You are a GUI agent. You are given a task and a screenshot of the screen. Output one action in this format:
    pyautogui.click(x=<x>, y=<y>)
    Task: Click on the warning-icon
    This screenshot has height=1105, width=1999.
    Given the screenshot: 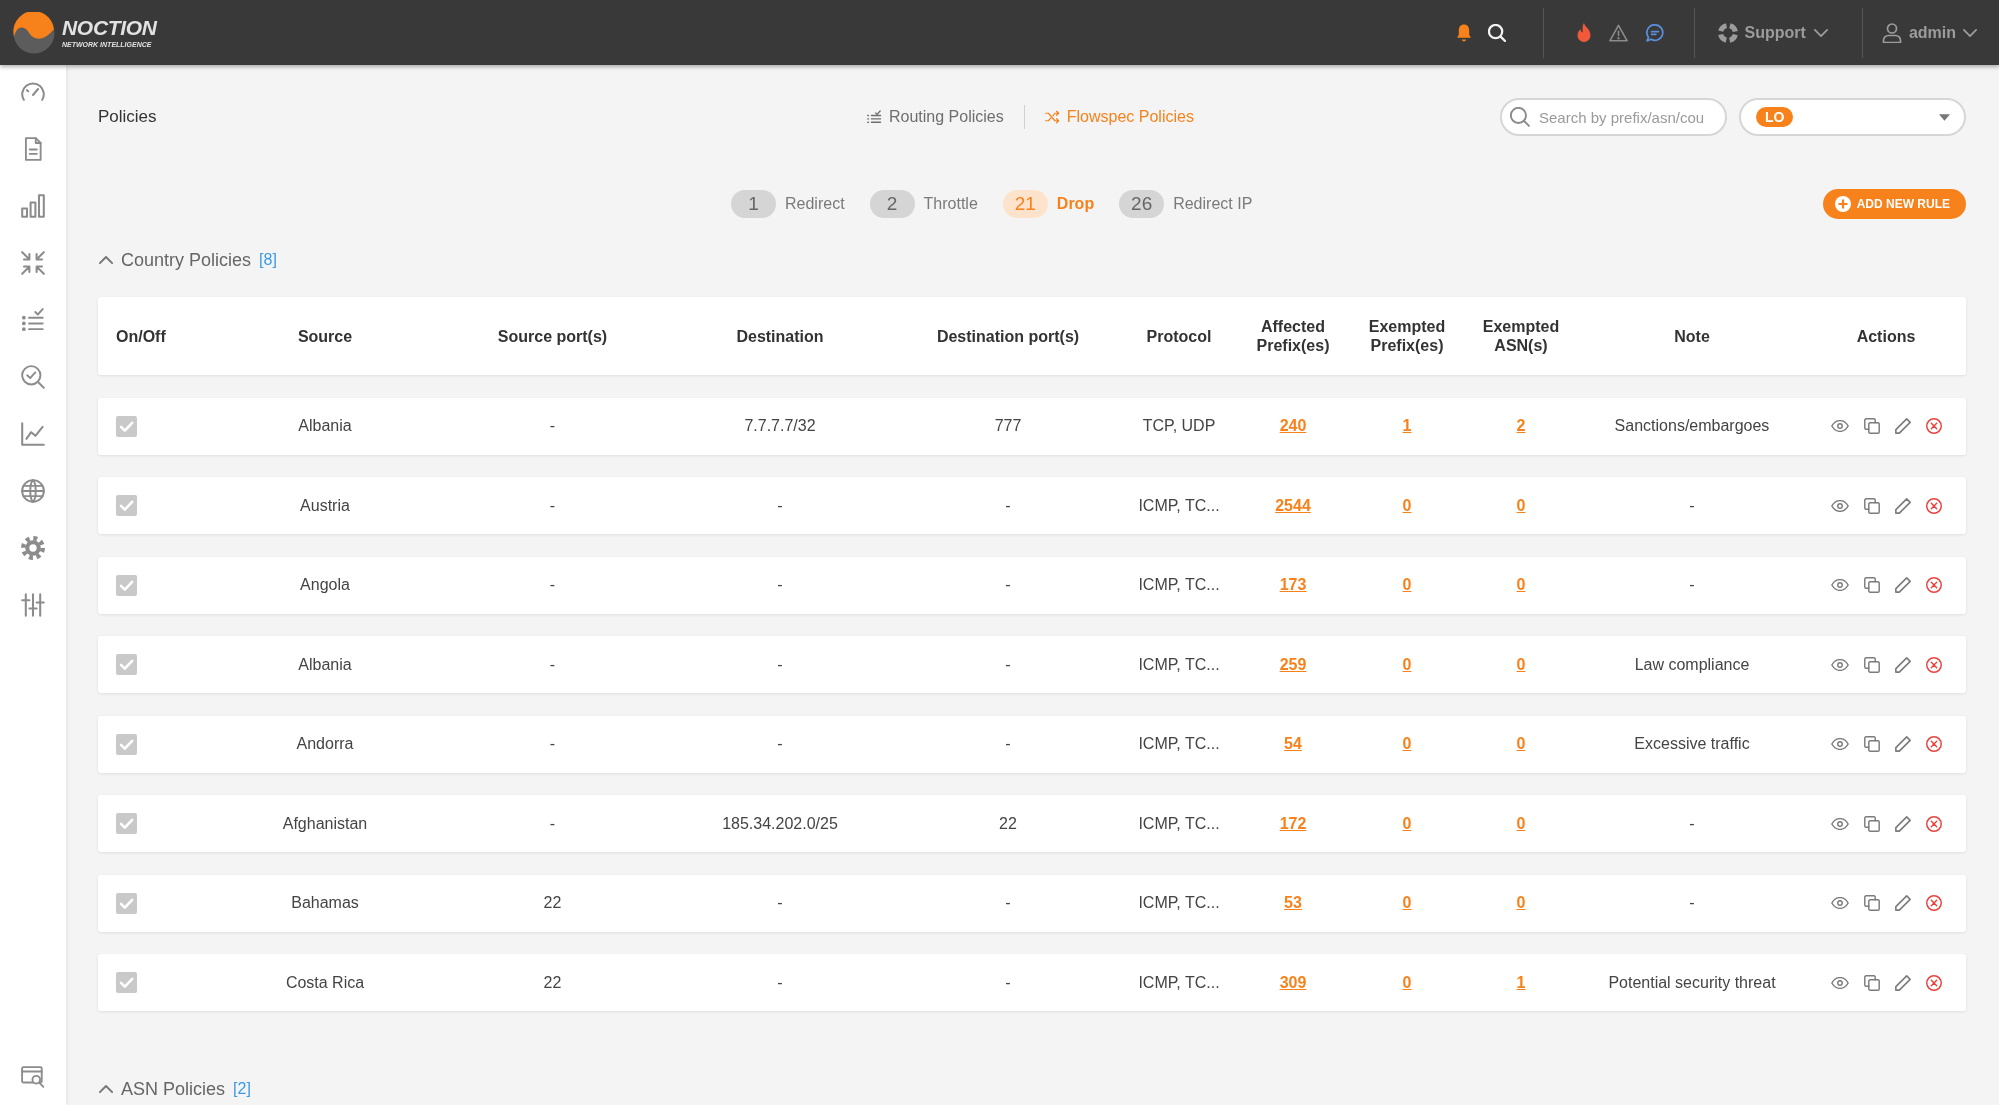 What is the action you would take?
    pyautogui.click(x=1618, y=32)
    